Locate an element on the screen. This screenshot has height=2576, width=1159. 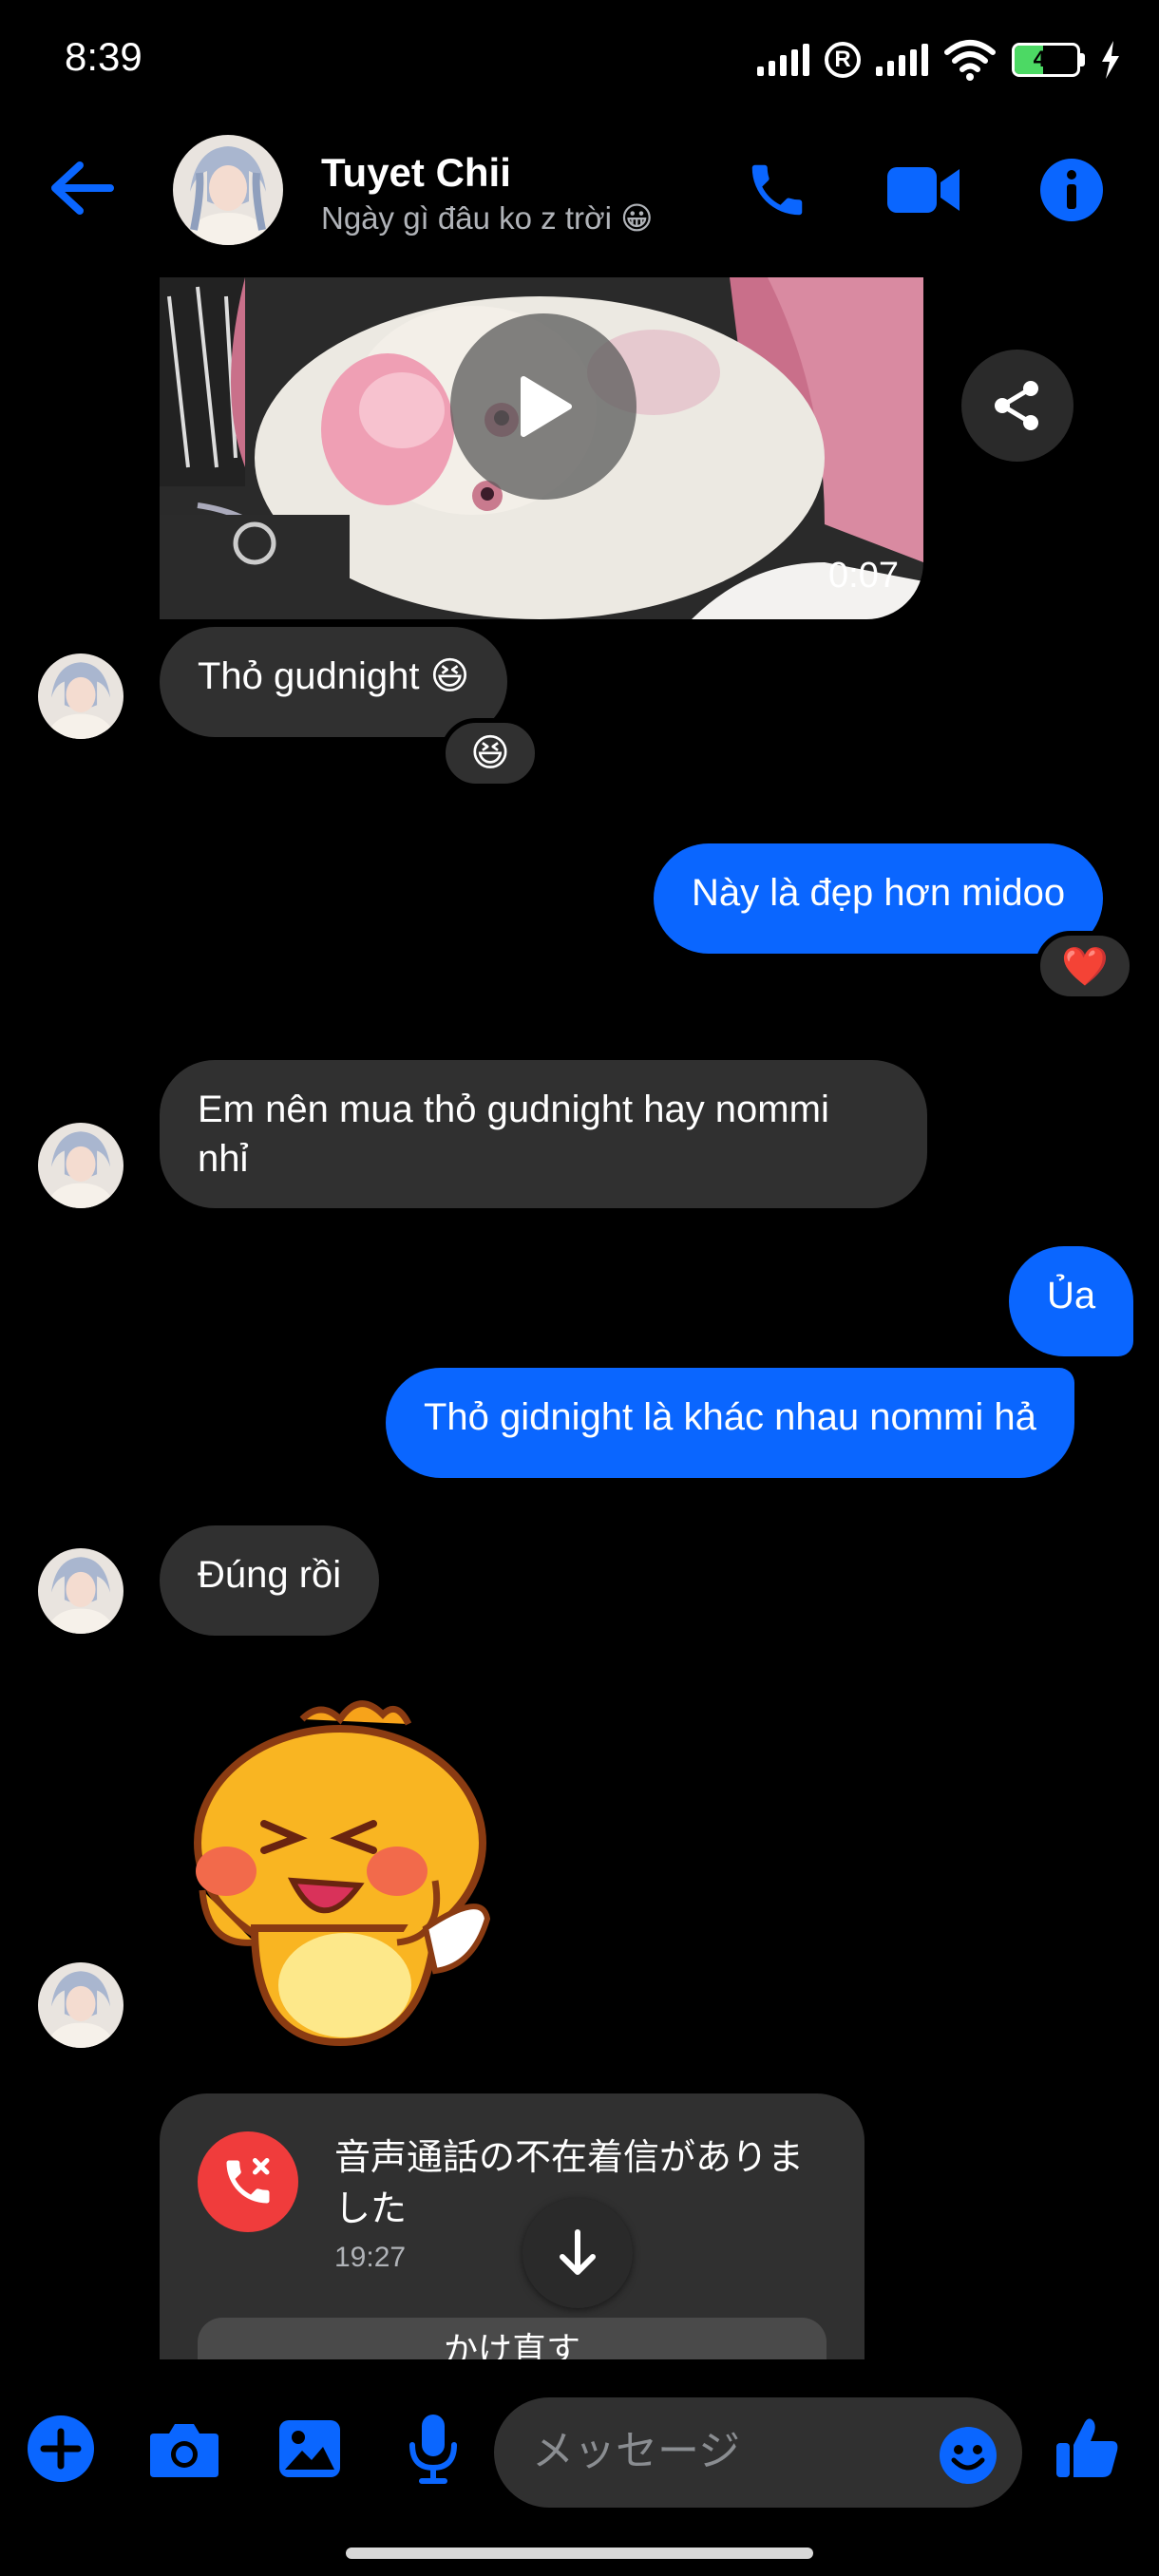
call-back-button: かけ直す is located at coordinates (512, 2338).